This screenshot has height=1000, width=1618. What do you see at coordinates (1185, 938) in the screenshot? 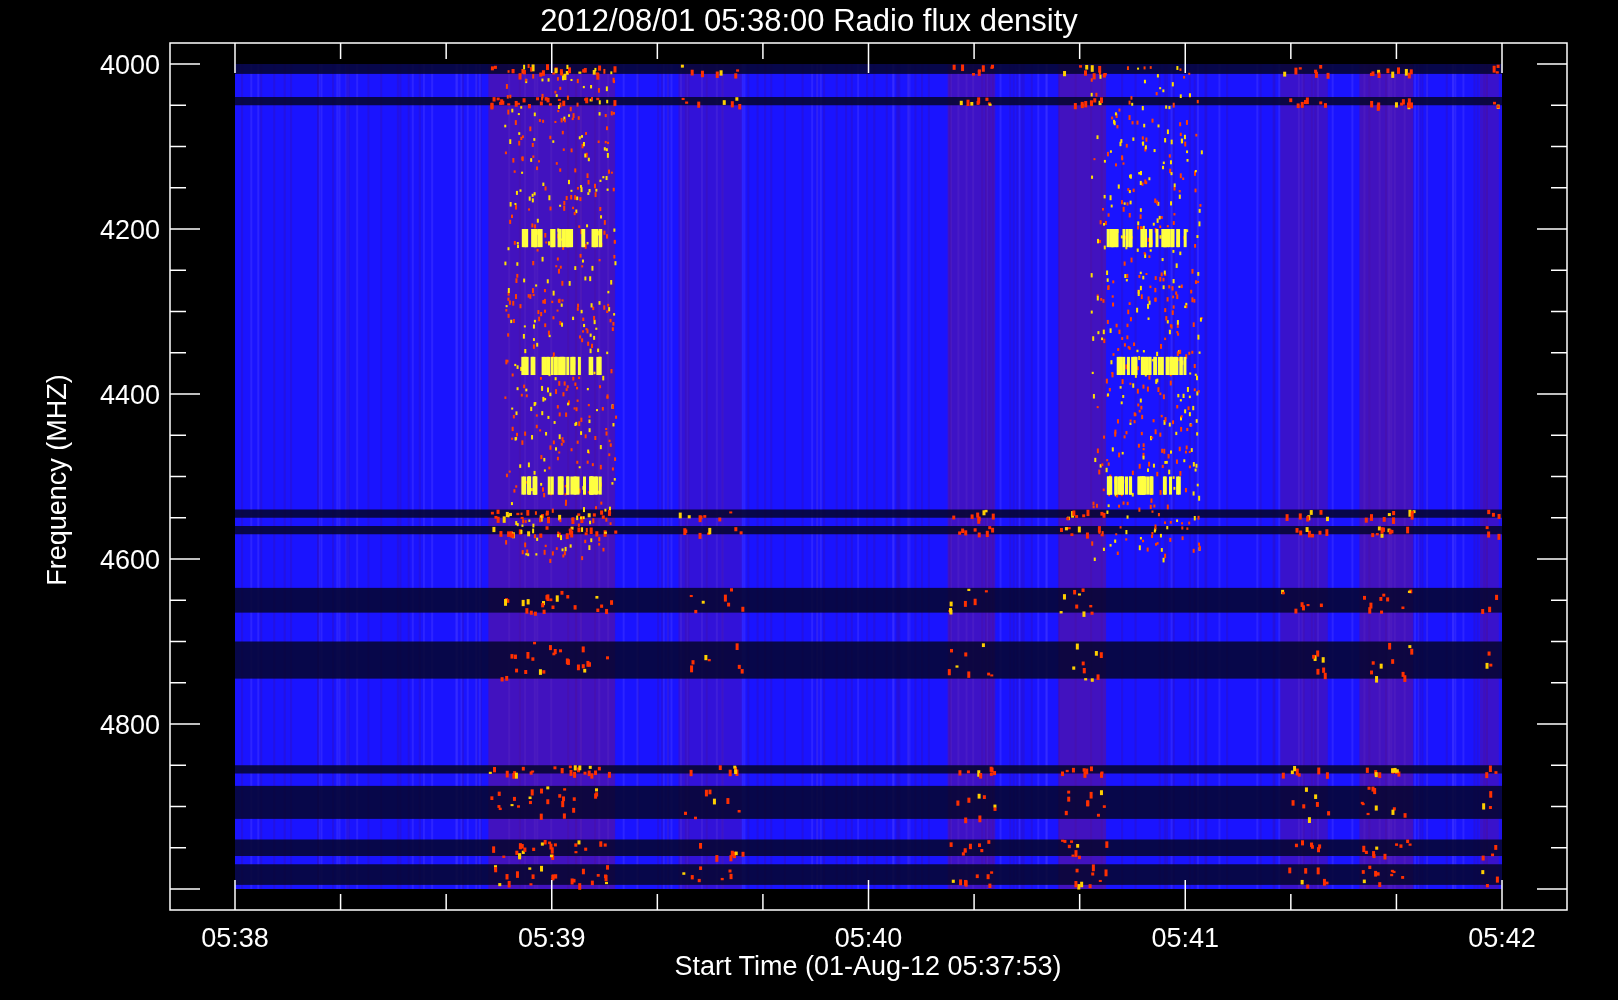
I see `x-tick-label: 05:41` at bounding box center [1185, 938].